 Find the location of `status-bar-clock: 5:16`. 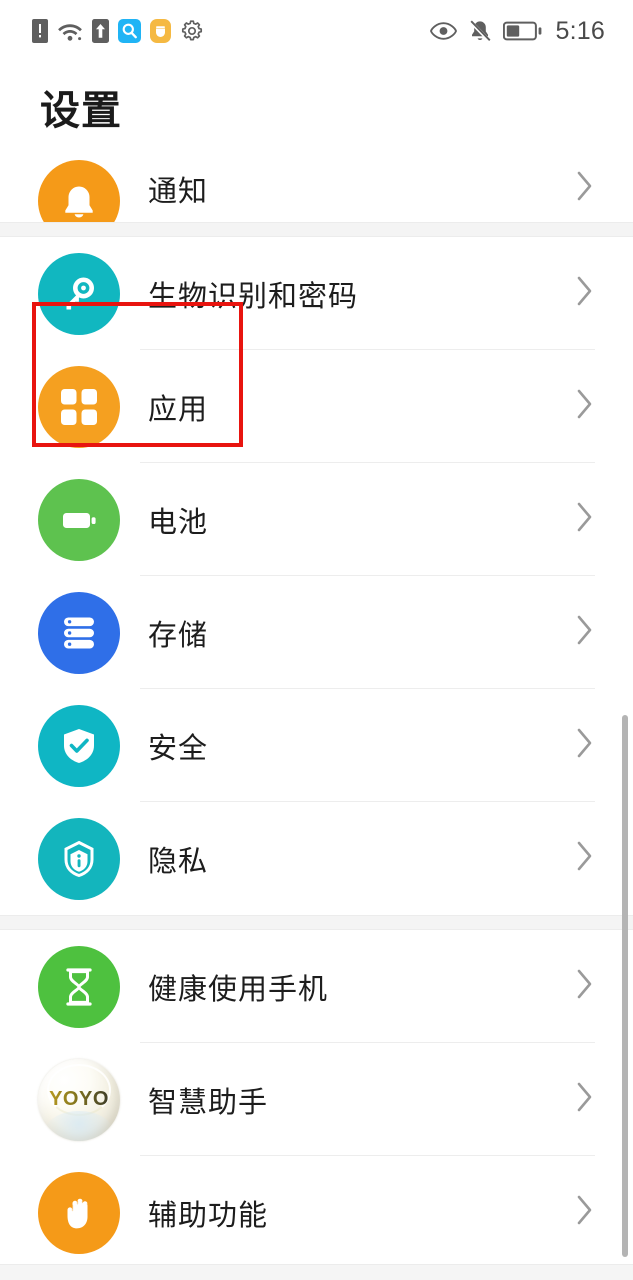

status-bar-clock: 5:16 is located at coordinates (580, 30).